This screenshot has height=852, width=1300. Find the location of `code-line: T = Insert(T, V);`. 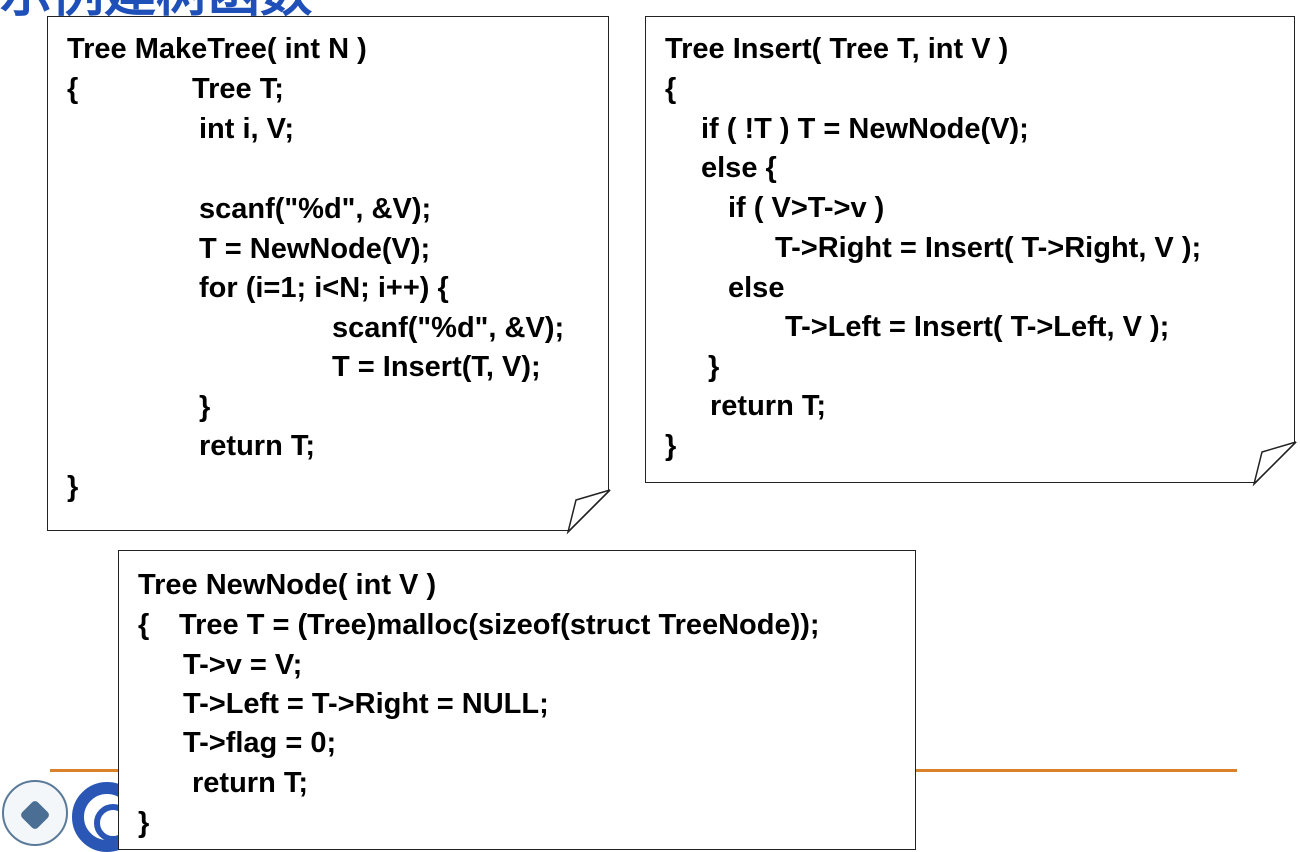

code-line: T = Insert(T, V); is located at coordinates (436, 367).